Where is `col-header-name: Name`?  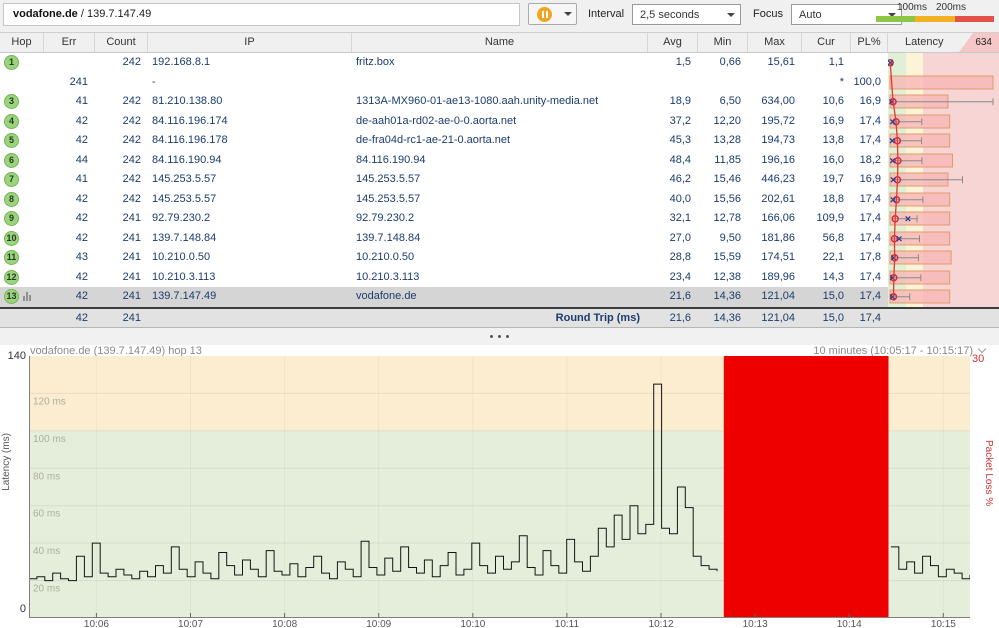 col-header-name: Name is located at coordinates (500, 42).